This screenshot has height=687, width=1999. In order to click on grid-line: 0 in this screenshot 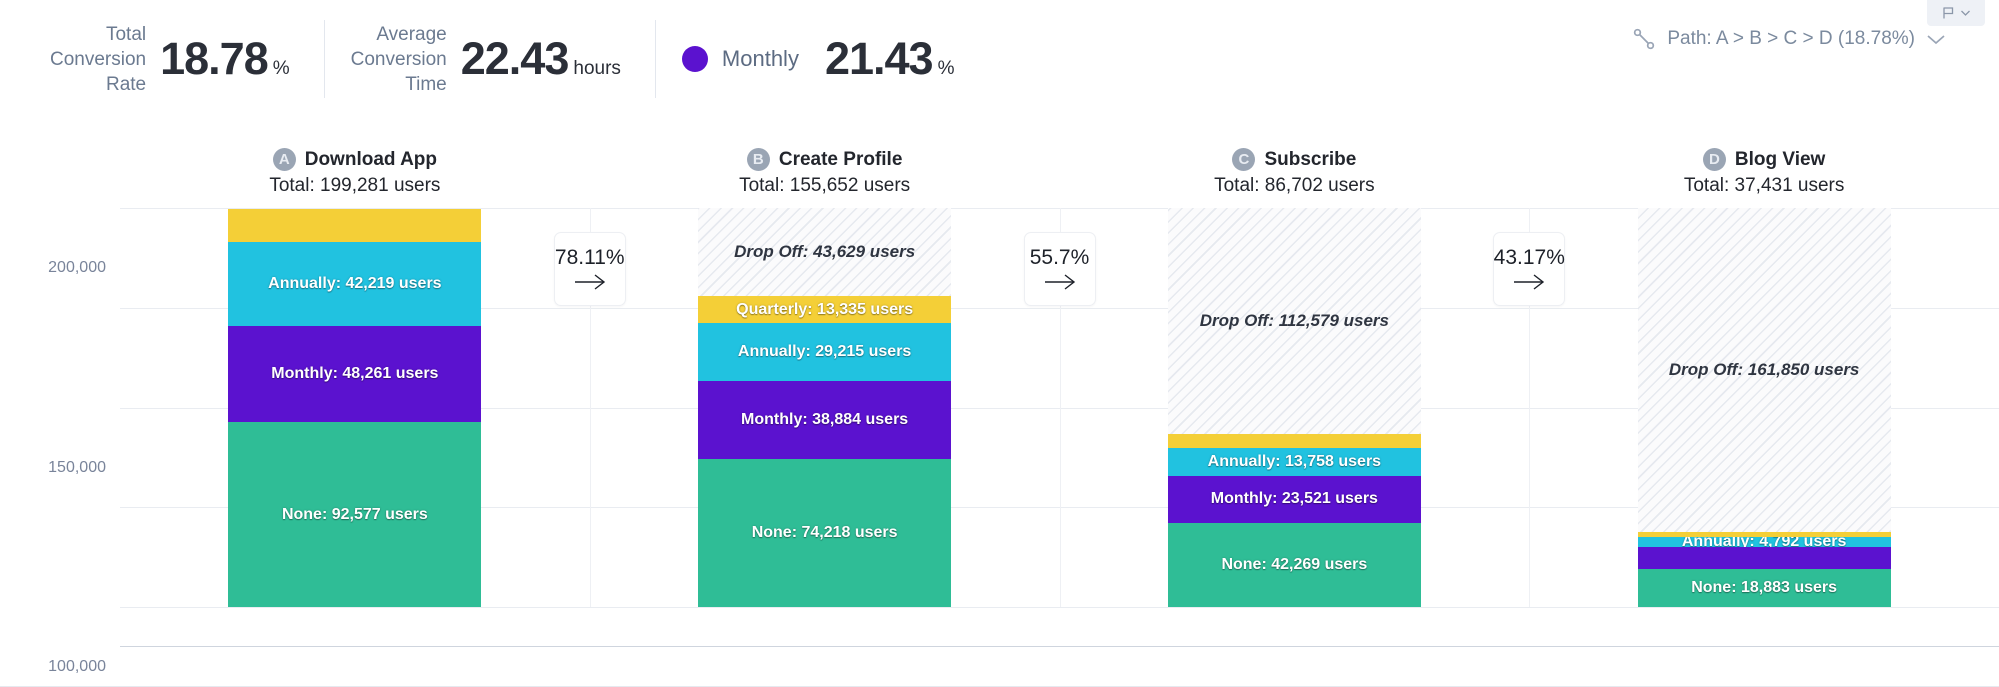, I will do `click(1059, 607)`.